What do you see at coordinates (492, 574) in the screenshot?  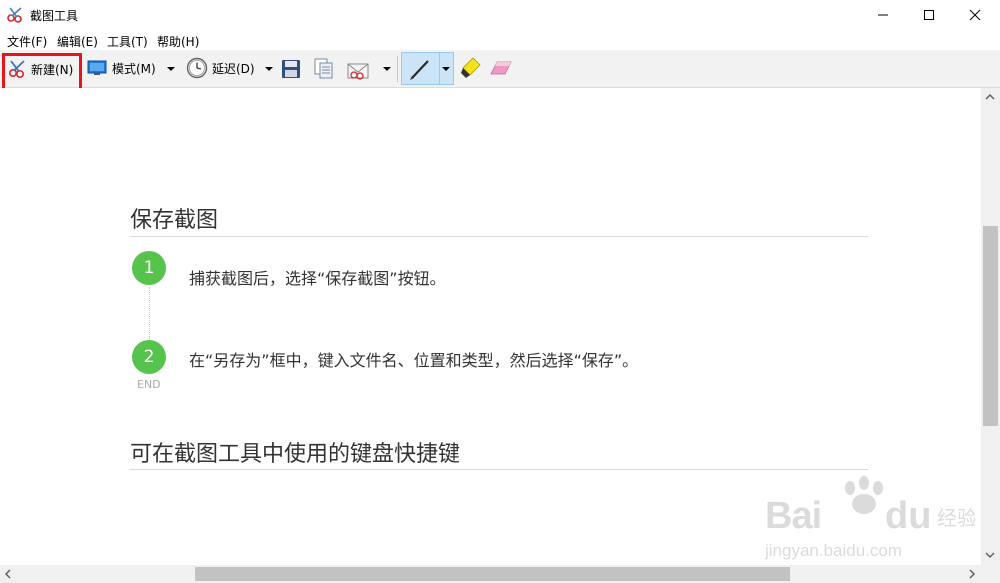 I see `horizontal-scroll-thumb` at bounding box center [492, 574].